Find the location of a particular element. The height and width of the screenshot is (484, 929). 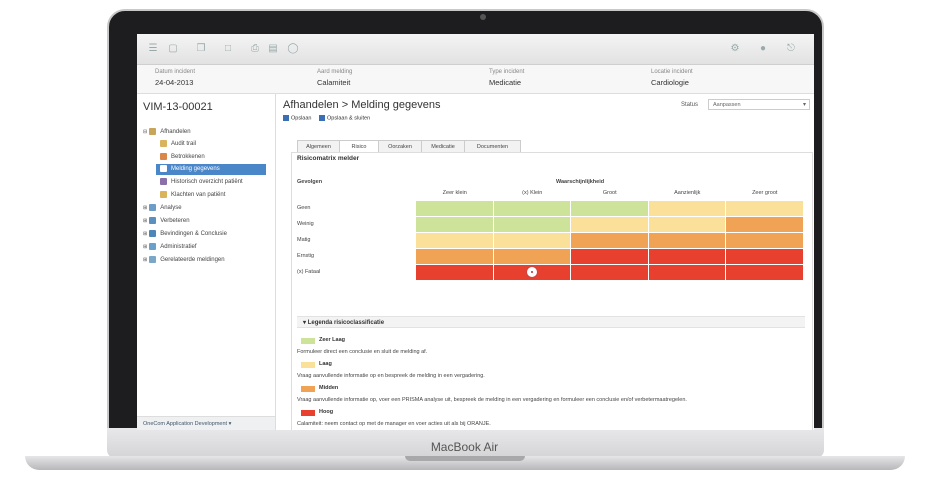

sidebar-item-label: Klachten van patiënt is located at coordinates (198, 195).